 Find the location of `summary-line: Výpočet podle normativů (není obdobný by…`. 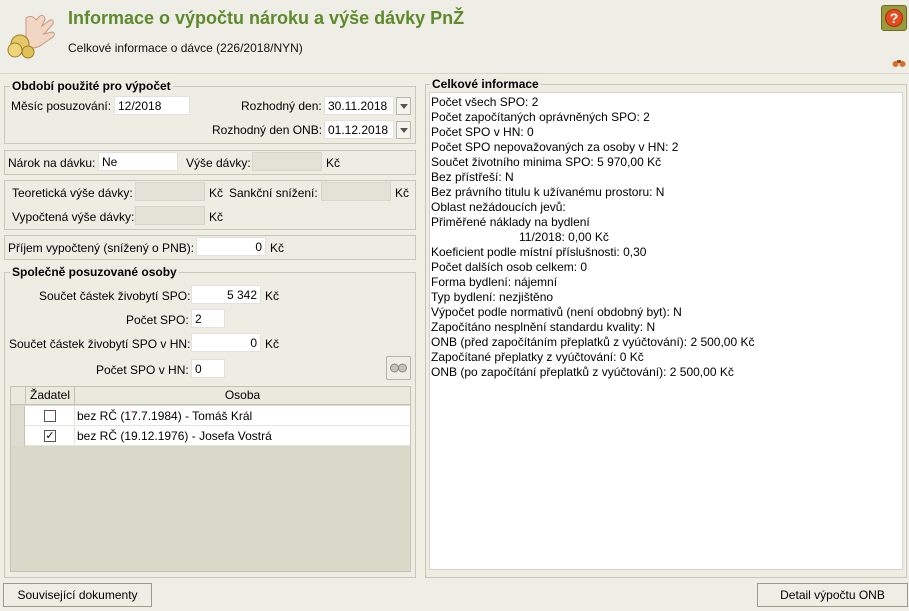

summary-line: Výpočet podle normativů (není obdobný by… is located at coordinates (556, 312).